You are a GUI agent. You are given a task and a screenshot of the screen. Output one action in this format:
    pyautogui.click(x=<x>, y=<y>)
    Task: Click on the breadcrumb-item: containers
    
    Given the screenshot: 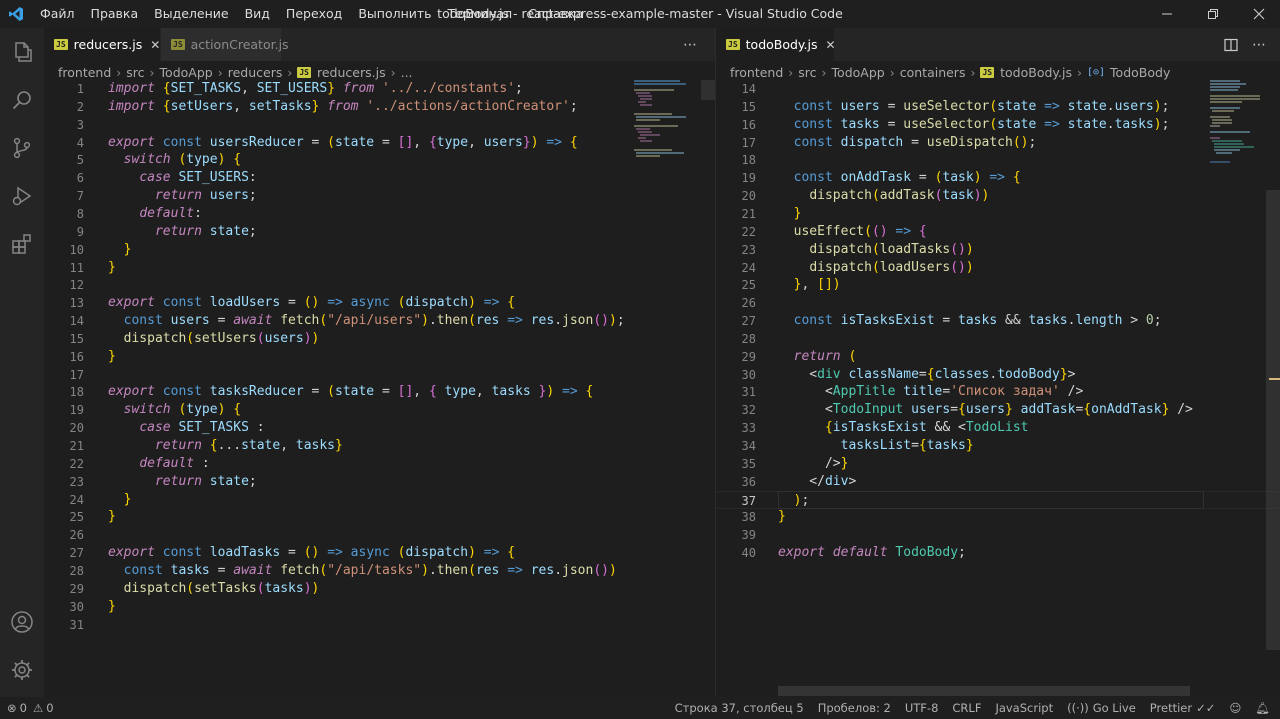 What is the action you would take?
    pyautogui.click(x=933, y=72)
    